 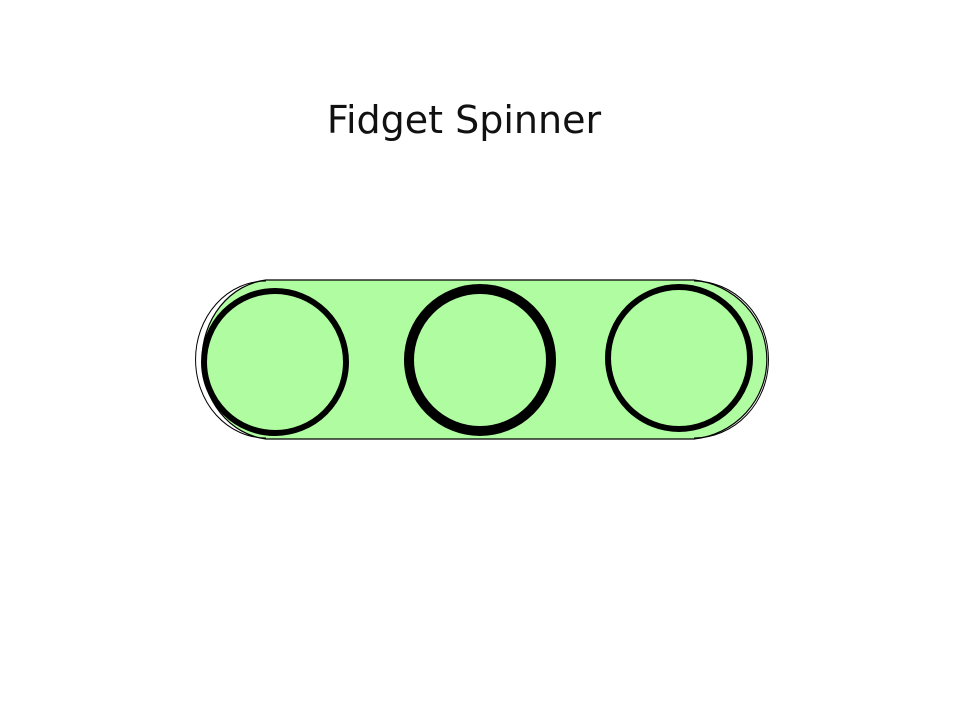 I want to click on center-bearing-ring, so click(x=480, y=360).